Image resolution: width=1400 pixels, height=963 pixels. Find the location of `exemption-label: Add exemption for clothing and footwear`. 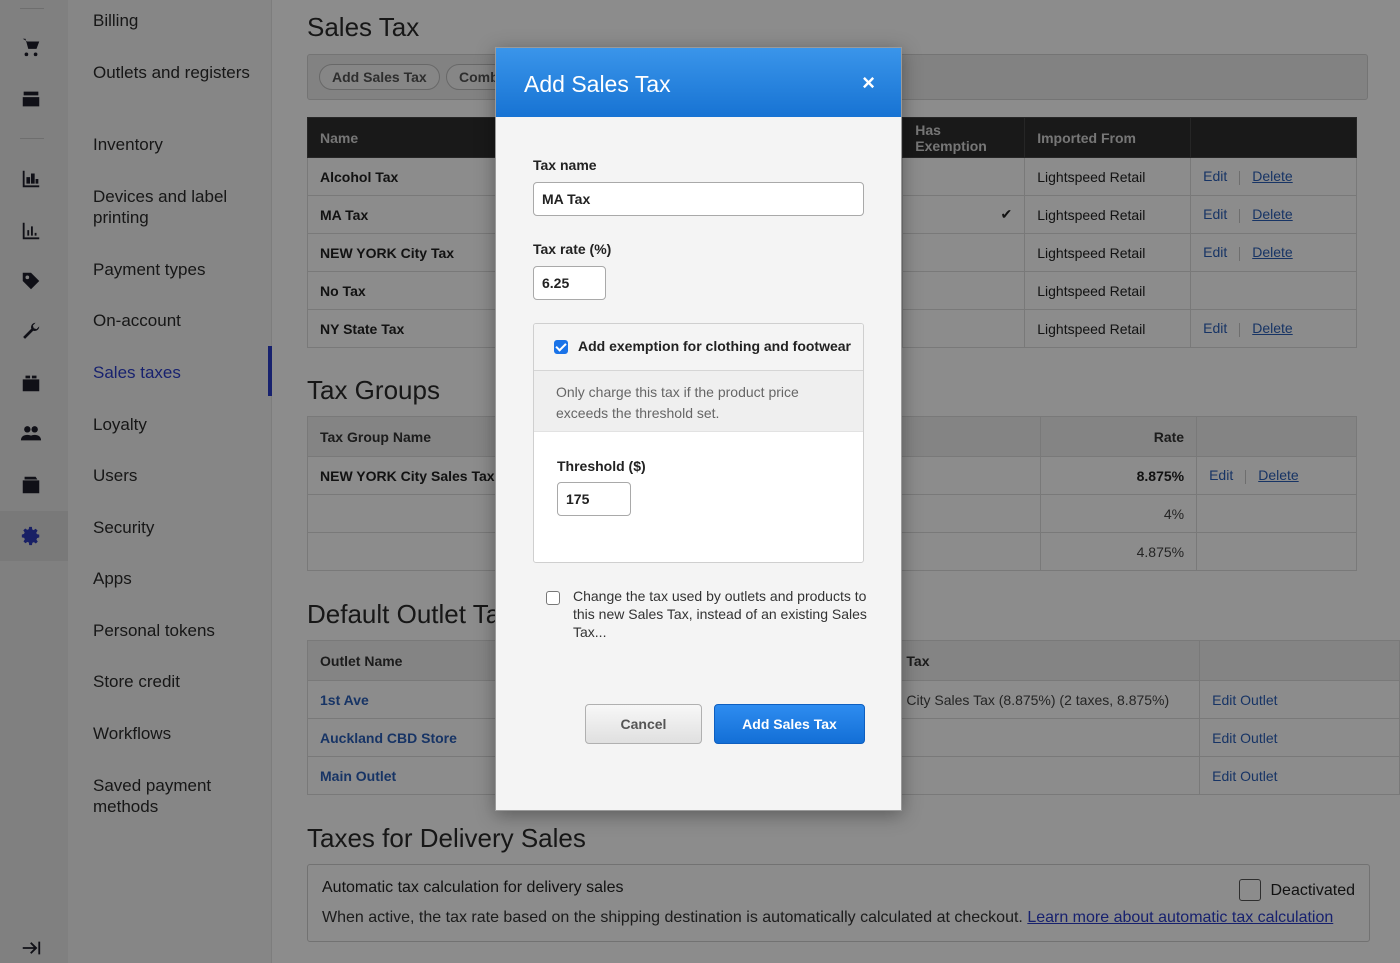

exemption-label: Add exemption for clothing and footwear is located at coordinates (714, 346).